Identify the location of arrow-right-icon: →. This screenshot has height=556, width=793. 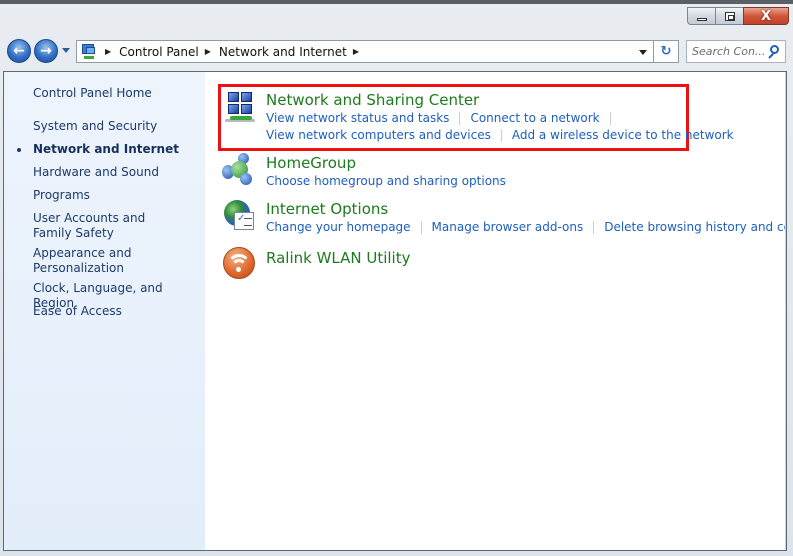
(46, 51).